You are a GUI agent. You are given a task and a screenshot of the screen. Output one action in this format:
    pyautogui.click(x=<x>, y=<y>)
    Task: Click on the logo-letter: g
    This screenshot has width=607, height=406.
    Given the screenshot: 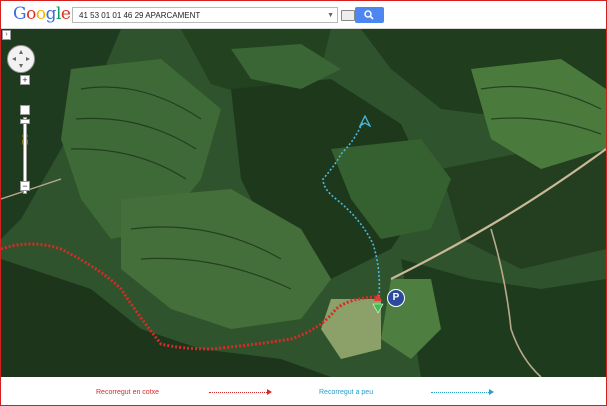 What is the action you would take?
    pyautogui.click(x=51, y=14)
    